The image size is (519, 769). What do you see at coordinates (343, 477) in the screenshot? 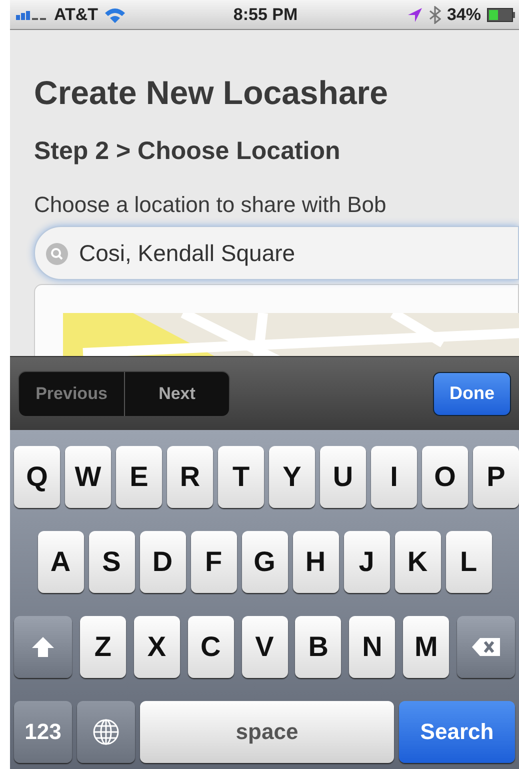
I see `letter-key: U` at bounding box center [343, 477].